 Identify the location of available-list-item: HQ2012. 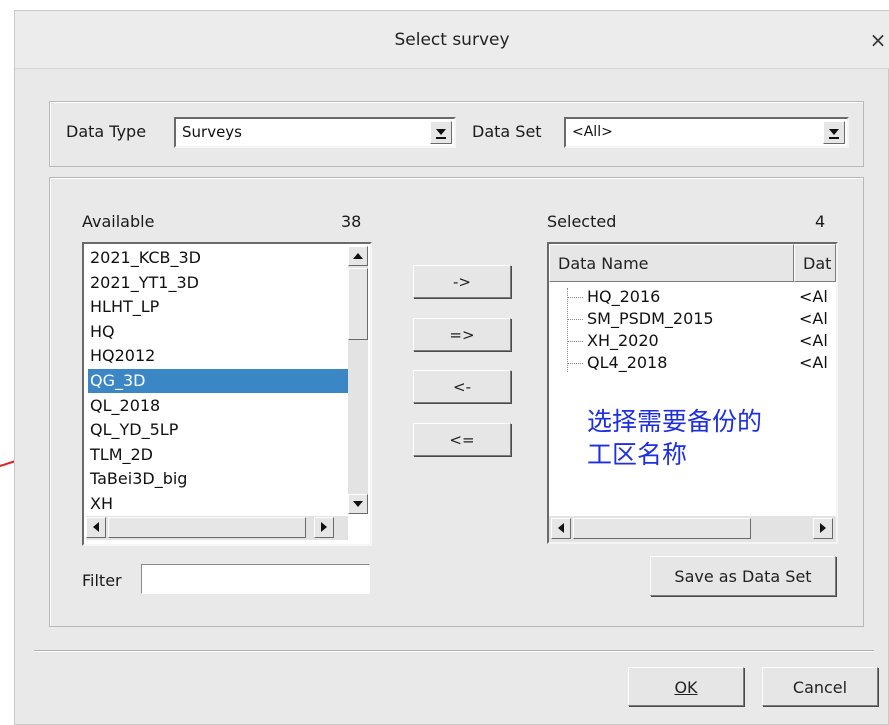
(218, 356).